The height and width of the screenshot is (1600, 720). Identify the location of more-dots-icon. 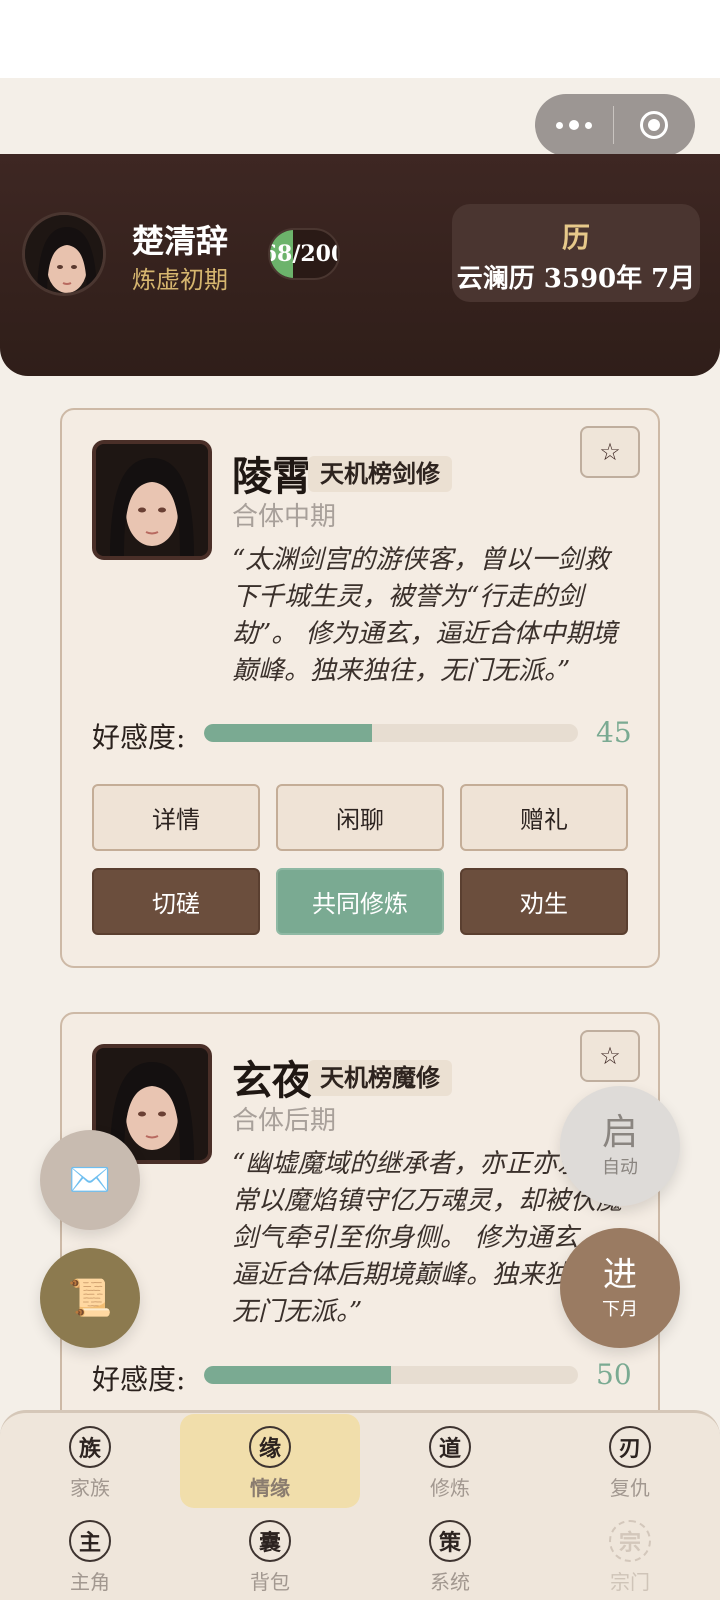
(574, 125).